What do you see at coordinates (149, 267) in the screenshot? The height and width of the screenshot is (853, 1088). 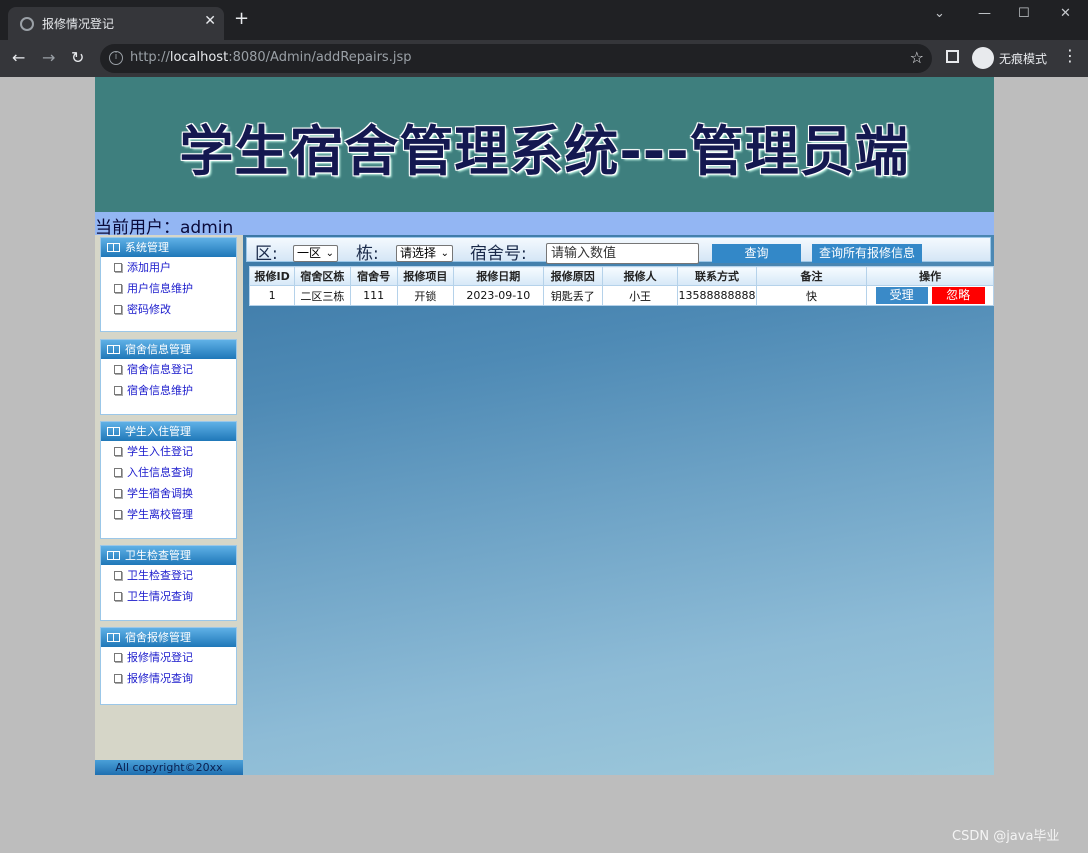 I see `menu-item-label: 添加用户` at bounding box center [149, 267].